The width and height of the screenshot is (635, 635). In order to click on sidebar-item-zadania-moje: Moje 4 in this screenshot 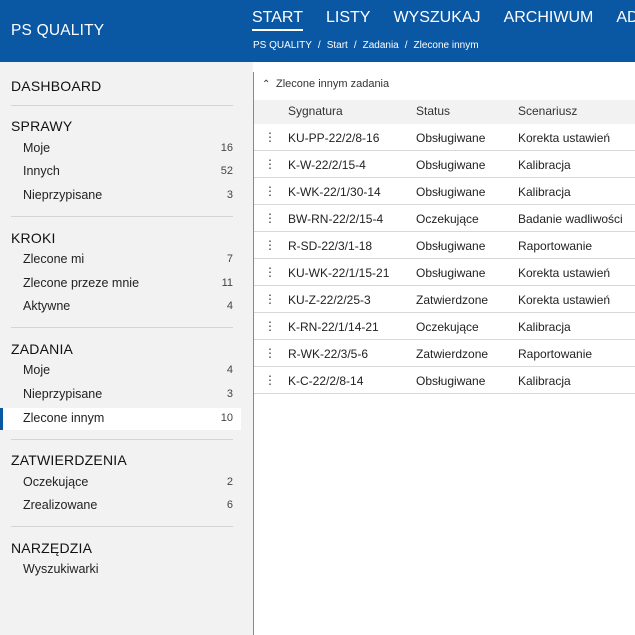, I will do `click(120, 371)`.